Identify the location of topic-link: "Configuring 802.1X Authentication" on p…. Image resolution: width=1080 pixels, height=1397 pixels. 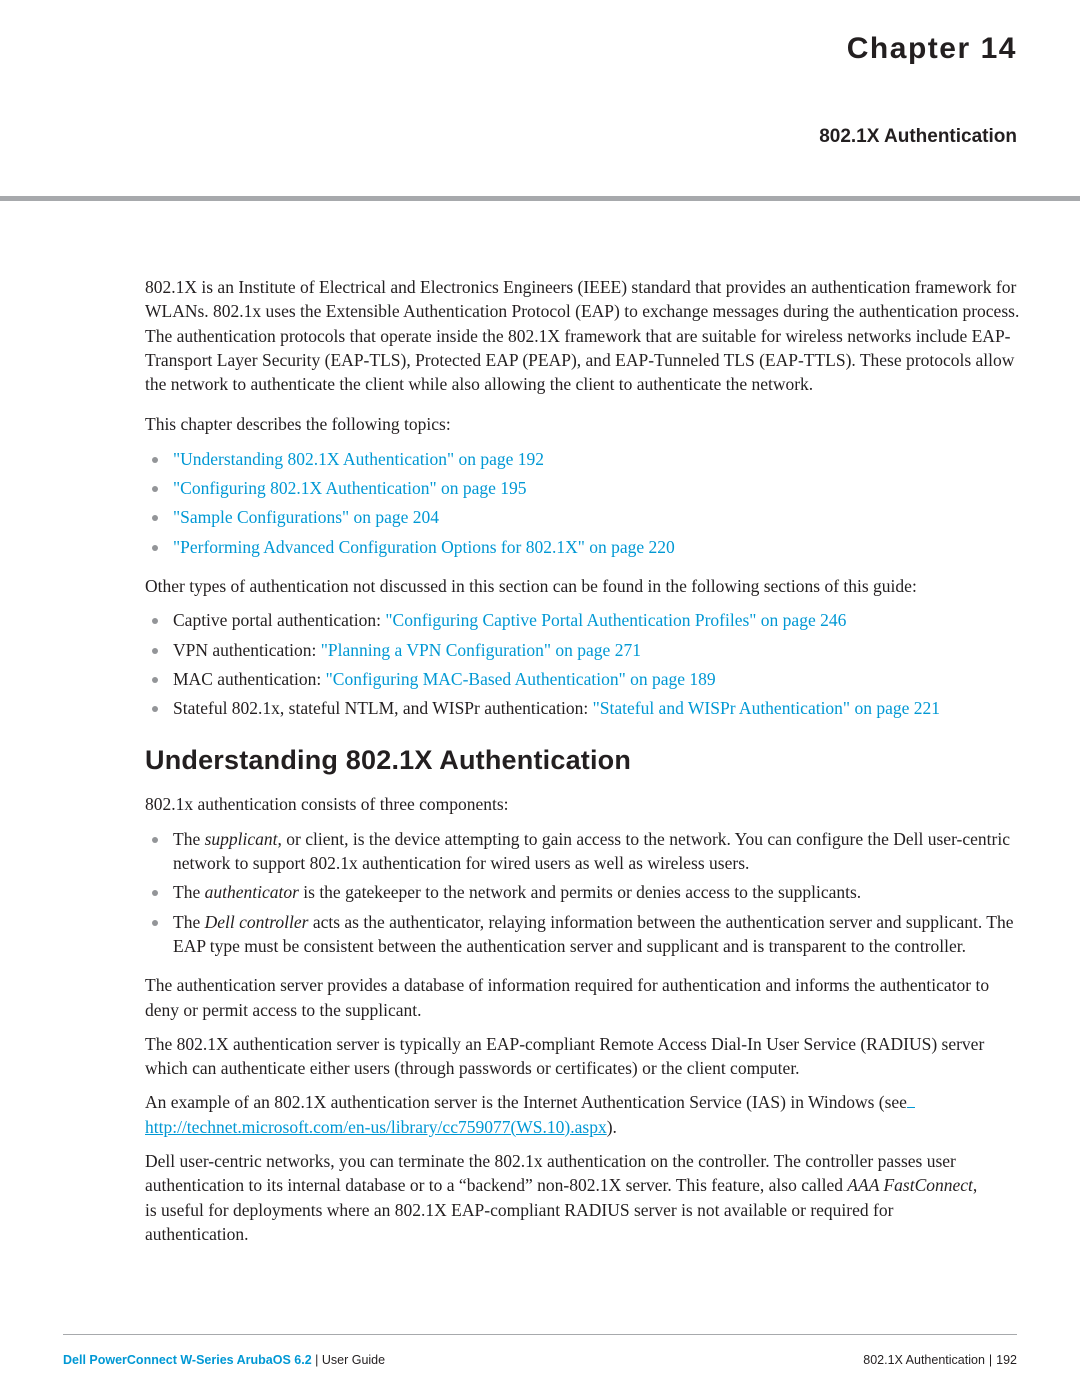
(350, 488).